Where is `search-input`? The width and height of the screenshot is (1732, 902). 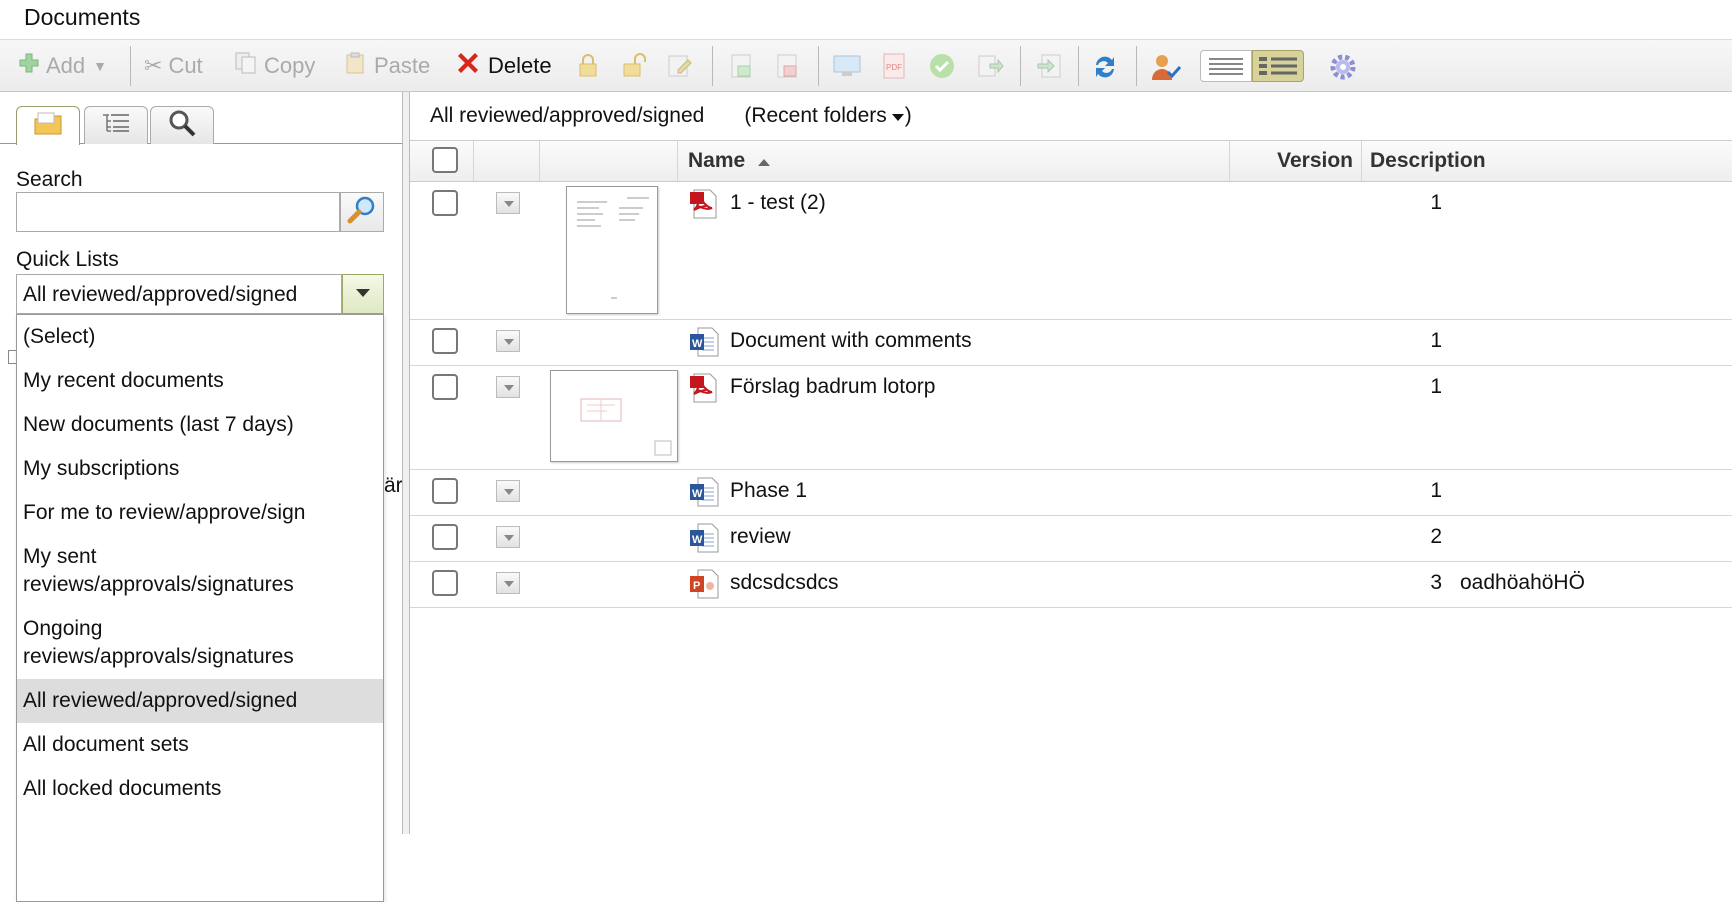
search-input is located at coordinates (178, 212).